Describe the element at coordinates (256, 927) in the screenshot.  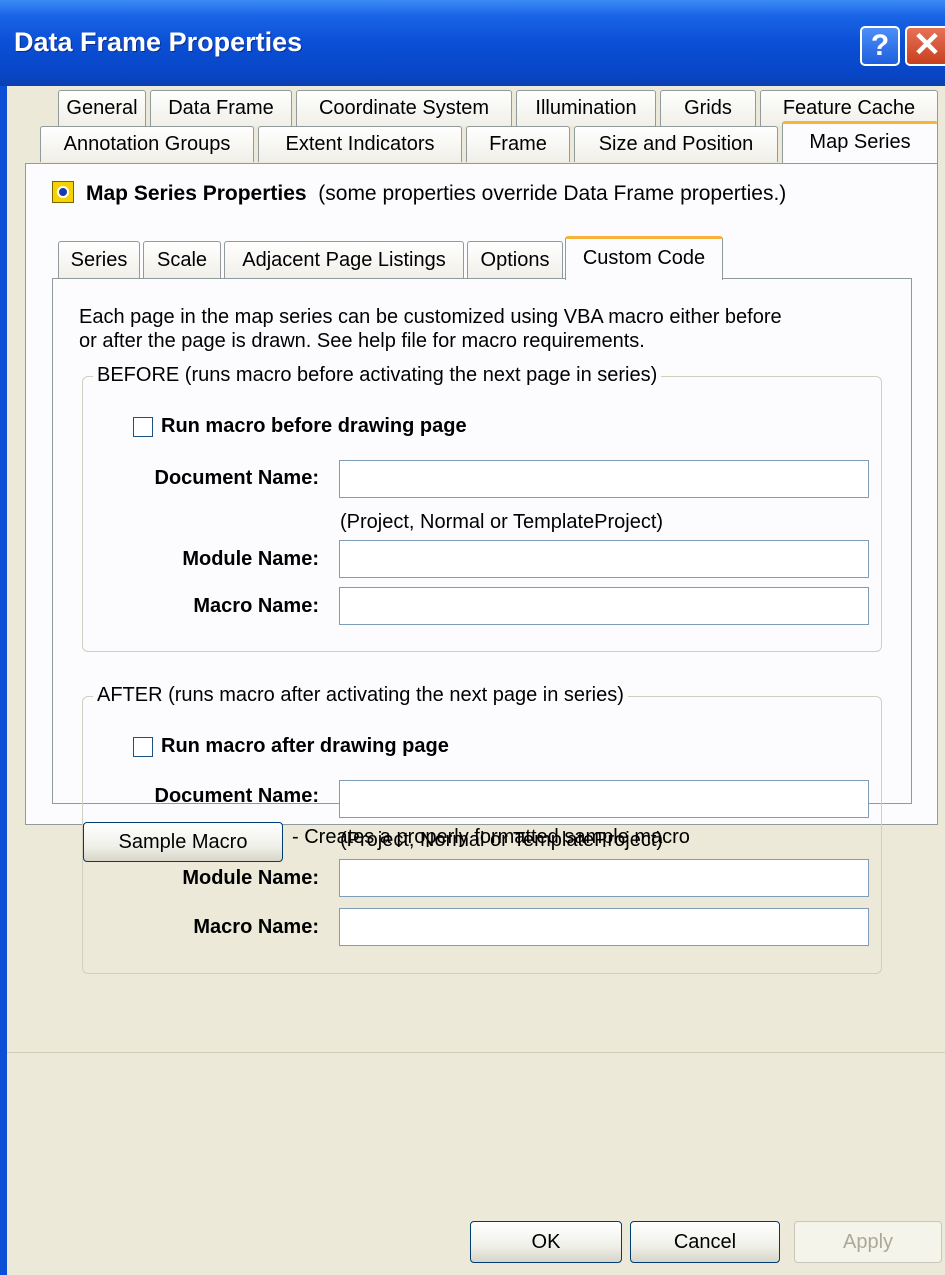
I see `after-macro-label: Macro Name:` at that location.